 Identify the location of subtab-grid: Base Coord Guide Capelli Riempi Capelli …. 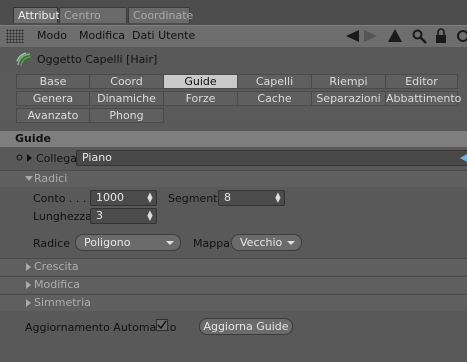
(233, 98).